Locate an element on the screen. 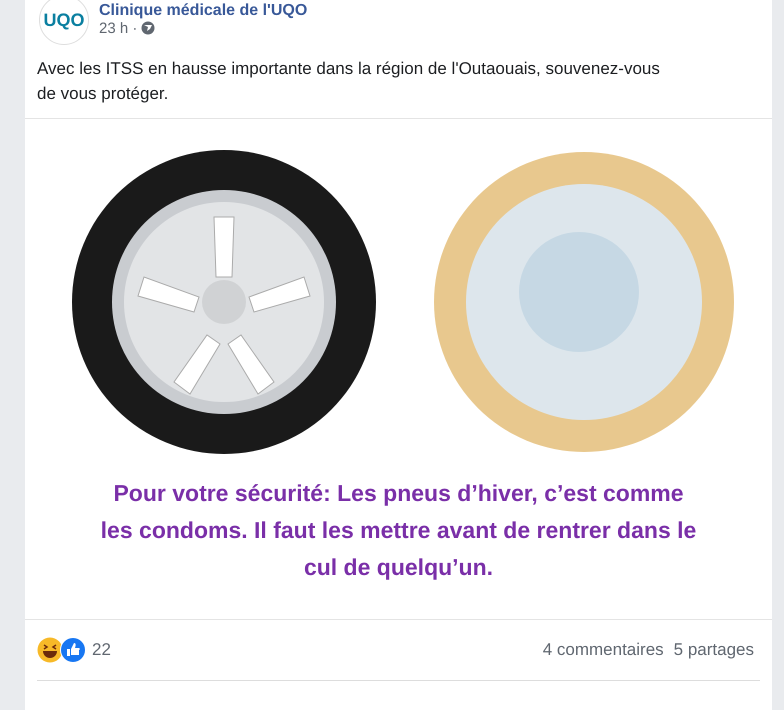 The width and height of the screenshot is (784, 710). like-reaction-icon is located at coordinates (73, 650).